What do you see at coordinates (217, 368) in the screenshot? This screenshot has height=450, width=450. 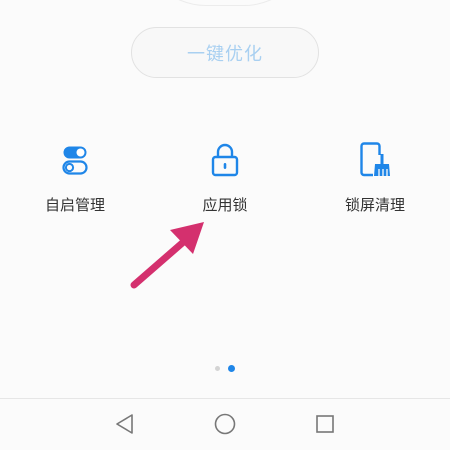 I see `page-dot` at bounding box center [217, 368].